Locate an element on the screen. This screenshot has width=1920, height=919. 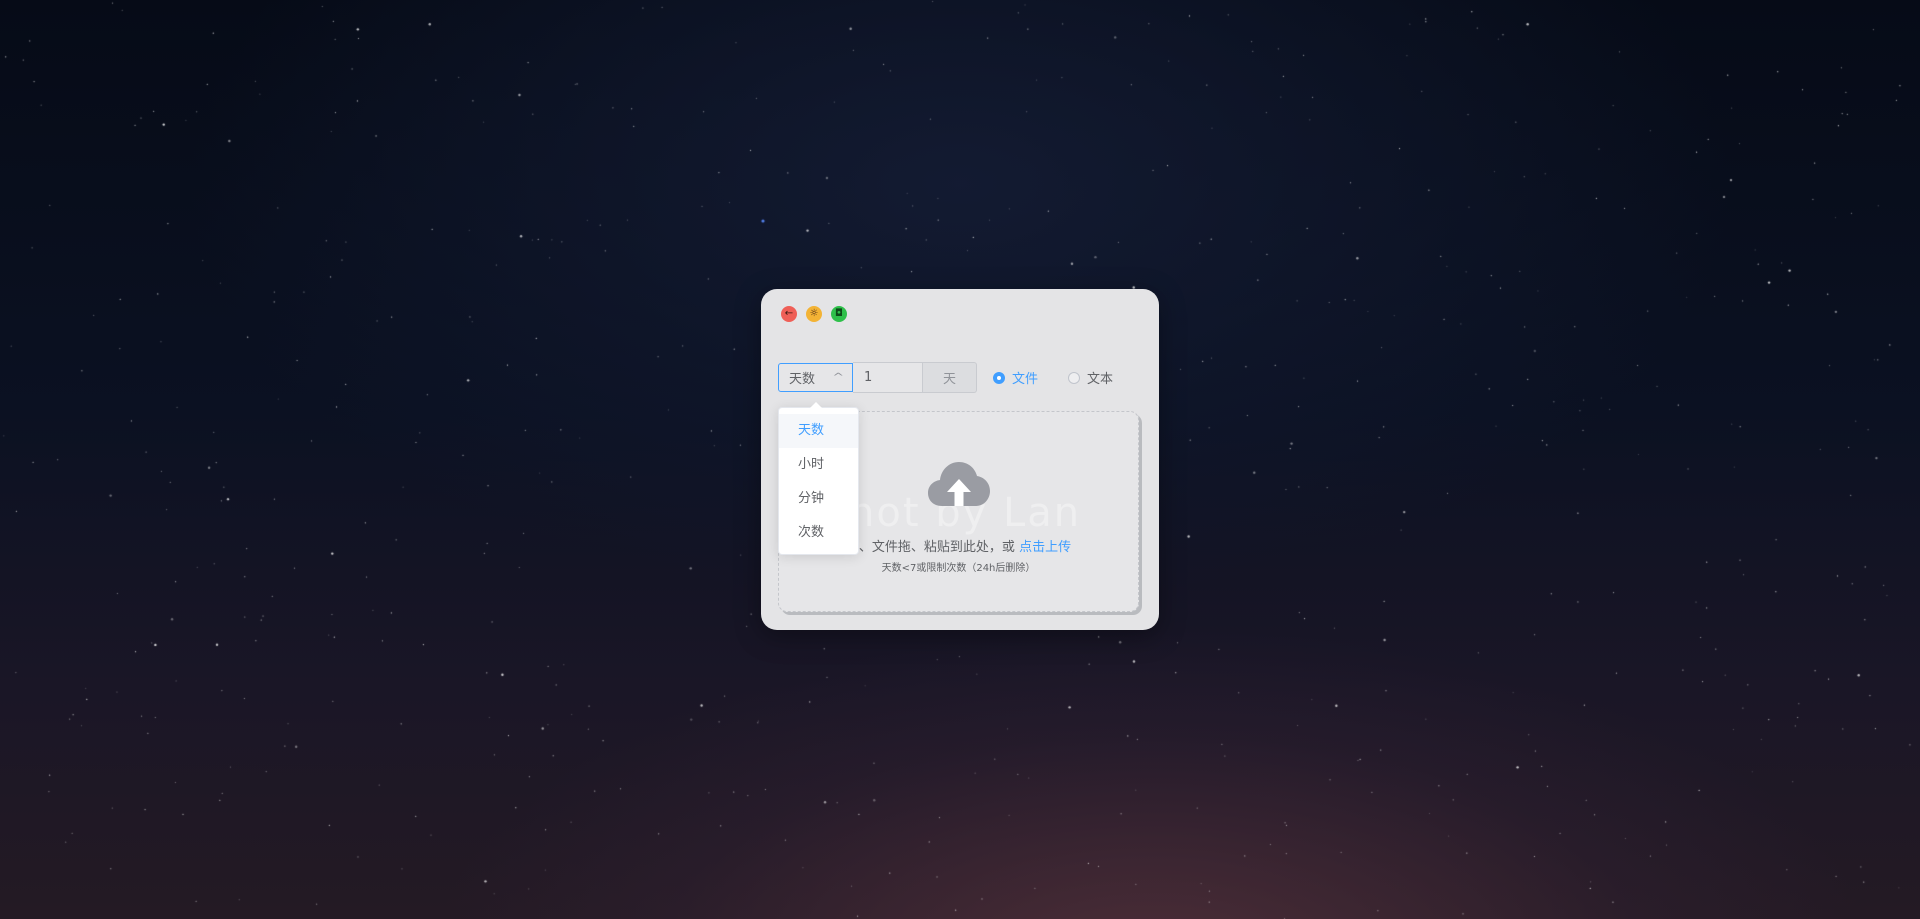
expire-unit-label: 天 is located at coordinates (950, 377).